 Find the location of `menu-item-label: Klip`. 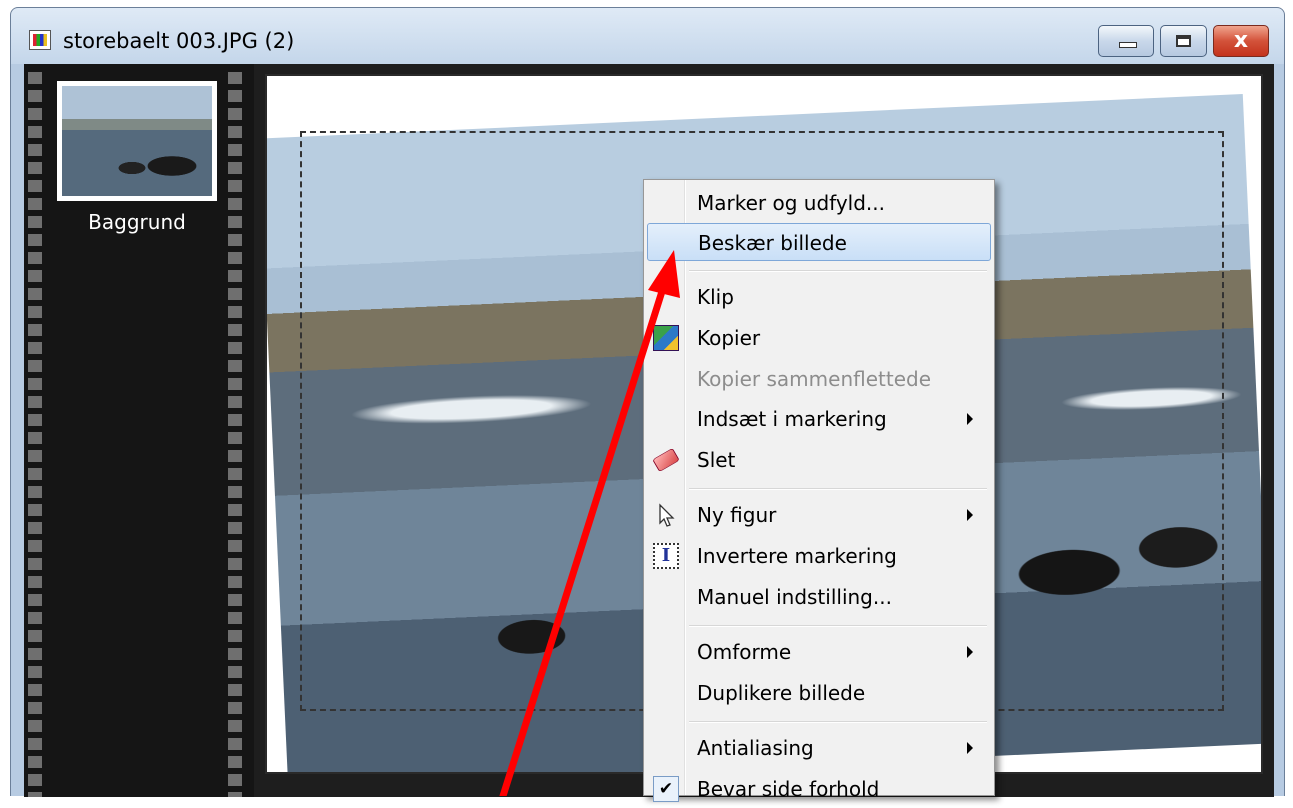

menu-item-label: Klip is located at coordinates (715, 297).